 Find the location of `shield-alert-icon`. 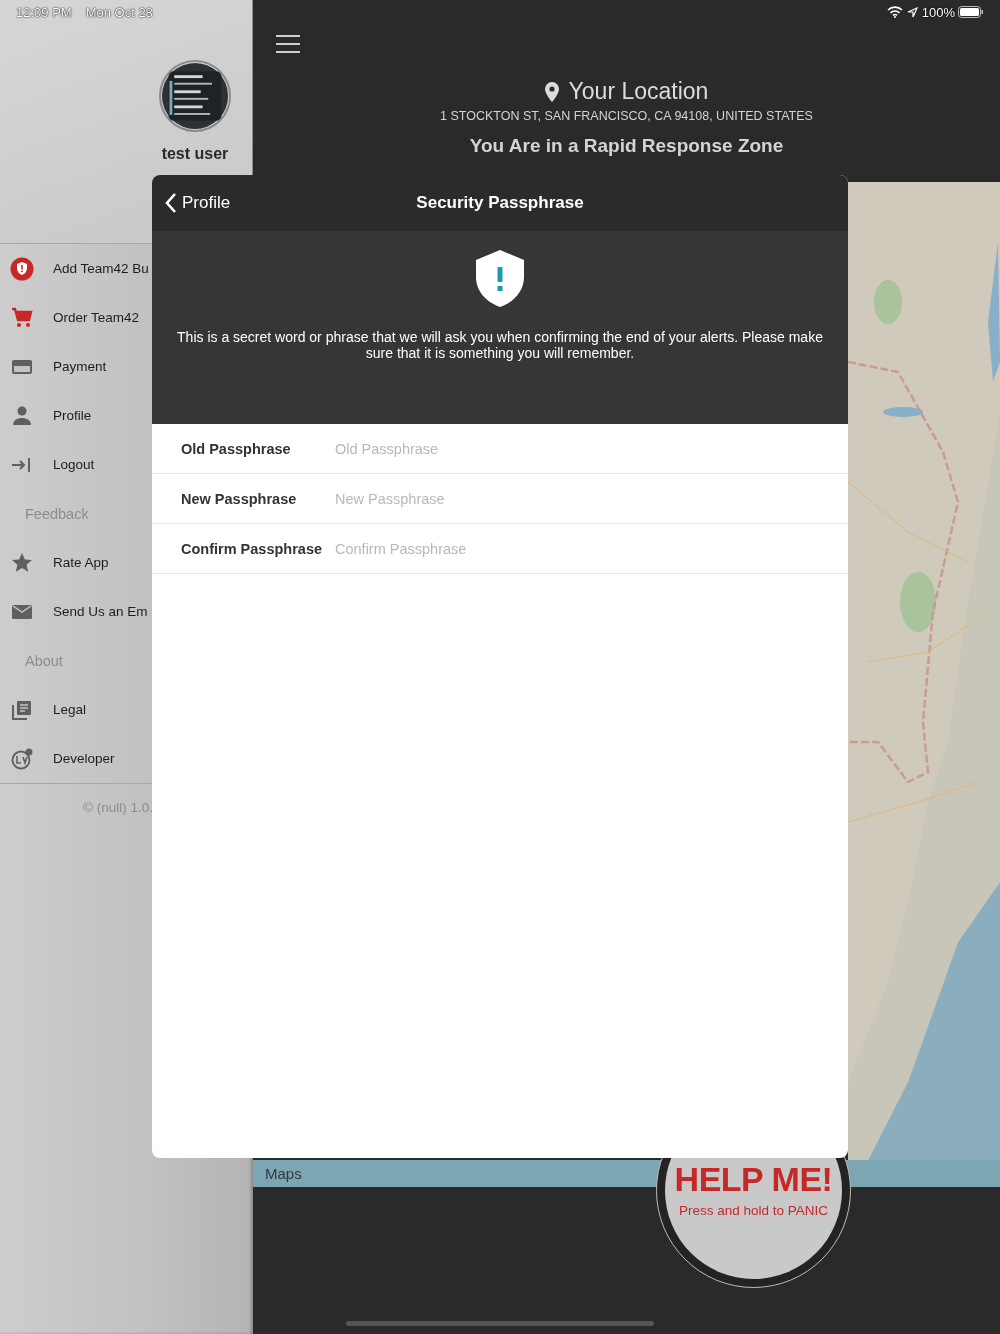

shield-alert-icon is located at coordinates (500, 278).